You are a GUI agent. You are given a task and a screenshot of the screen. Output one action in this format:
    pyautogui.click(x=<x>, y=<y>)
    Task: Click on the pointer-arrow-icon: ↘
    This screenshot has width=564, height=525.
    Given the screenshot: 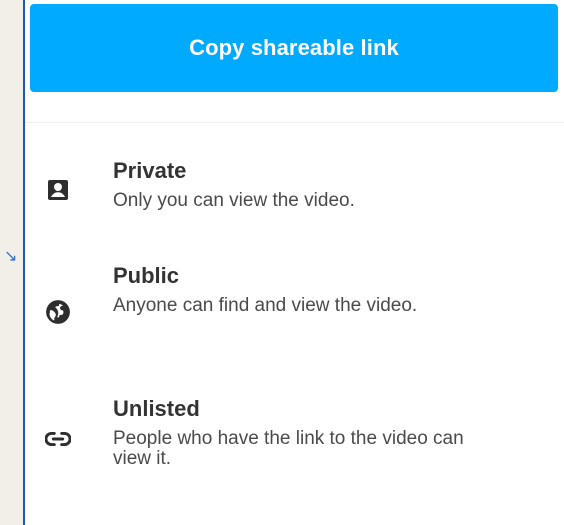 What is the action you would take?
    pyautogui.click(x=11, y=256)
    